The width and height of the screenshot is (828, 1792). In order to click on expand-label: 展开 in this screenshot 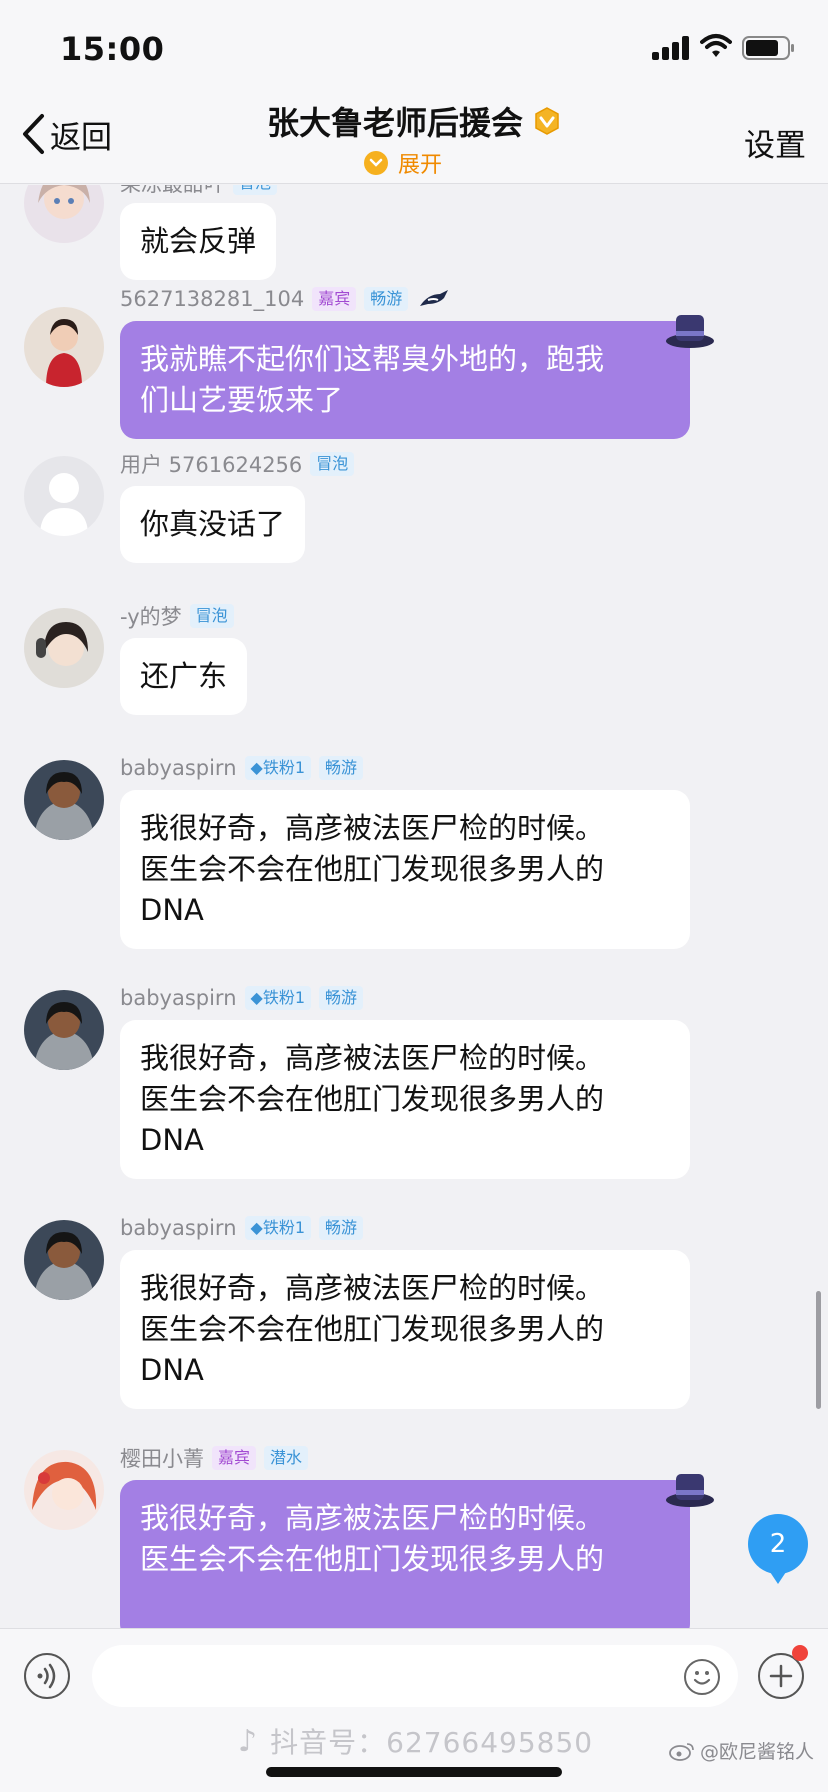, I will do `click(420, 165)`.